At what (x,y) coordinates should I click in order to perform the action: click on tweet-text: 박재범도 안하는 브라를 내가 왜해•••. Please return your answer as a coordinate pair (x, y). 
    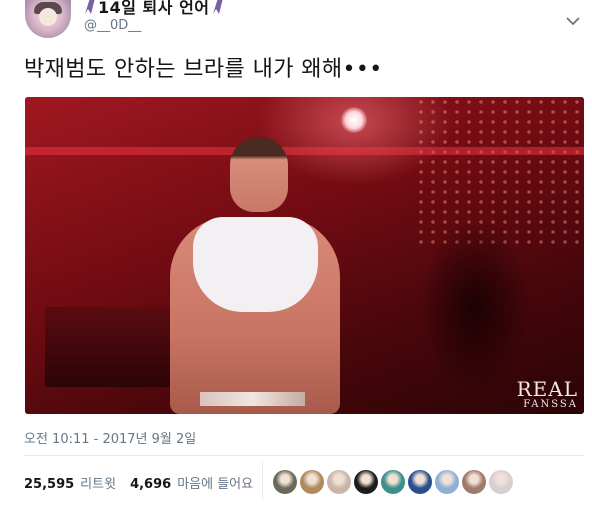
    Looking at the image, I should click on (203, 69).